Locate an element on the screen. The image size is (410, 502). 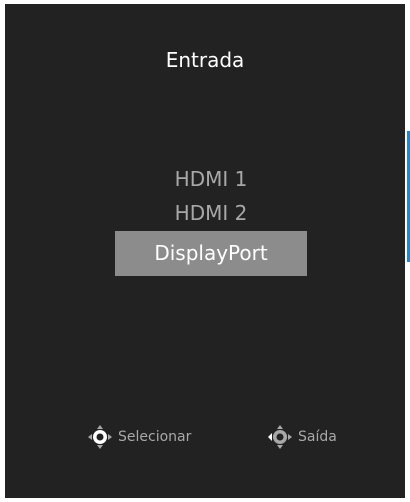
input-source-list: HDMI 1 HDMI 2 DisplayPort is located at coordinates (211, 220).